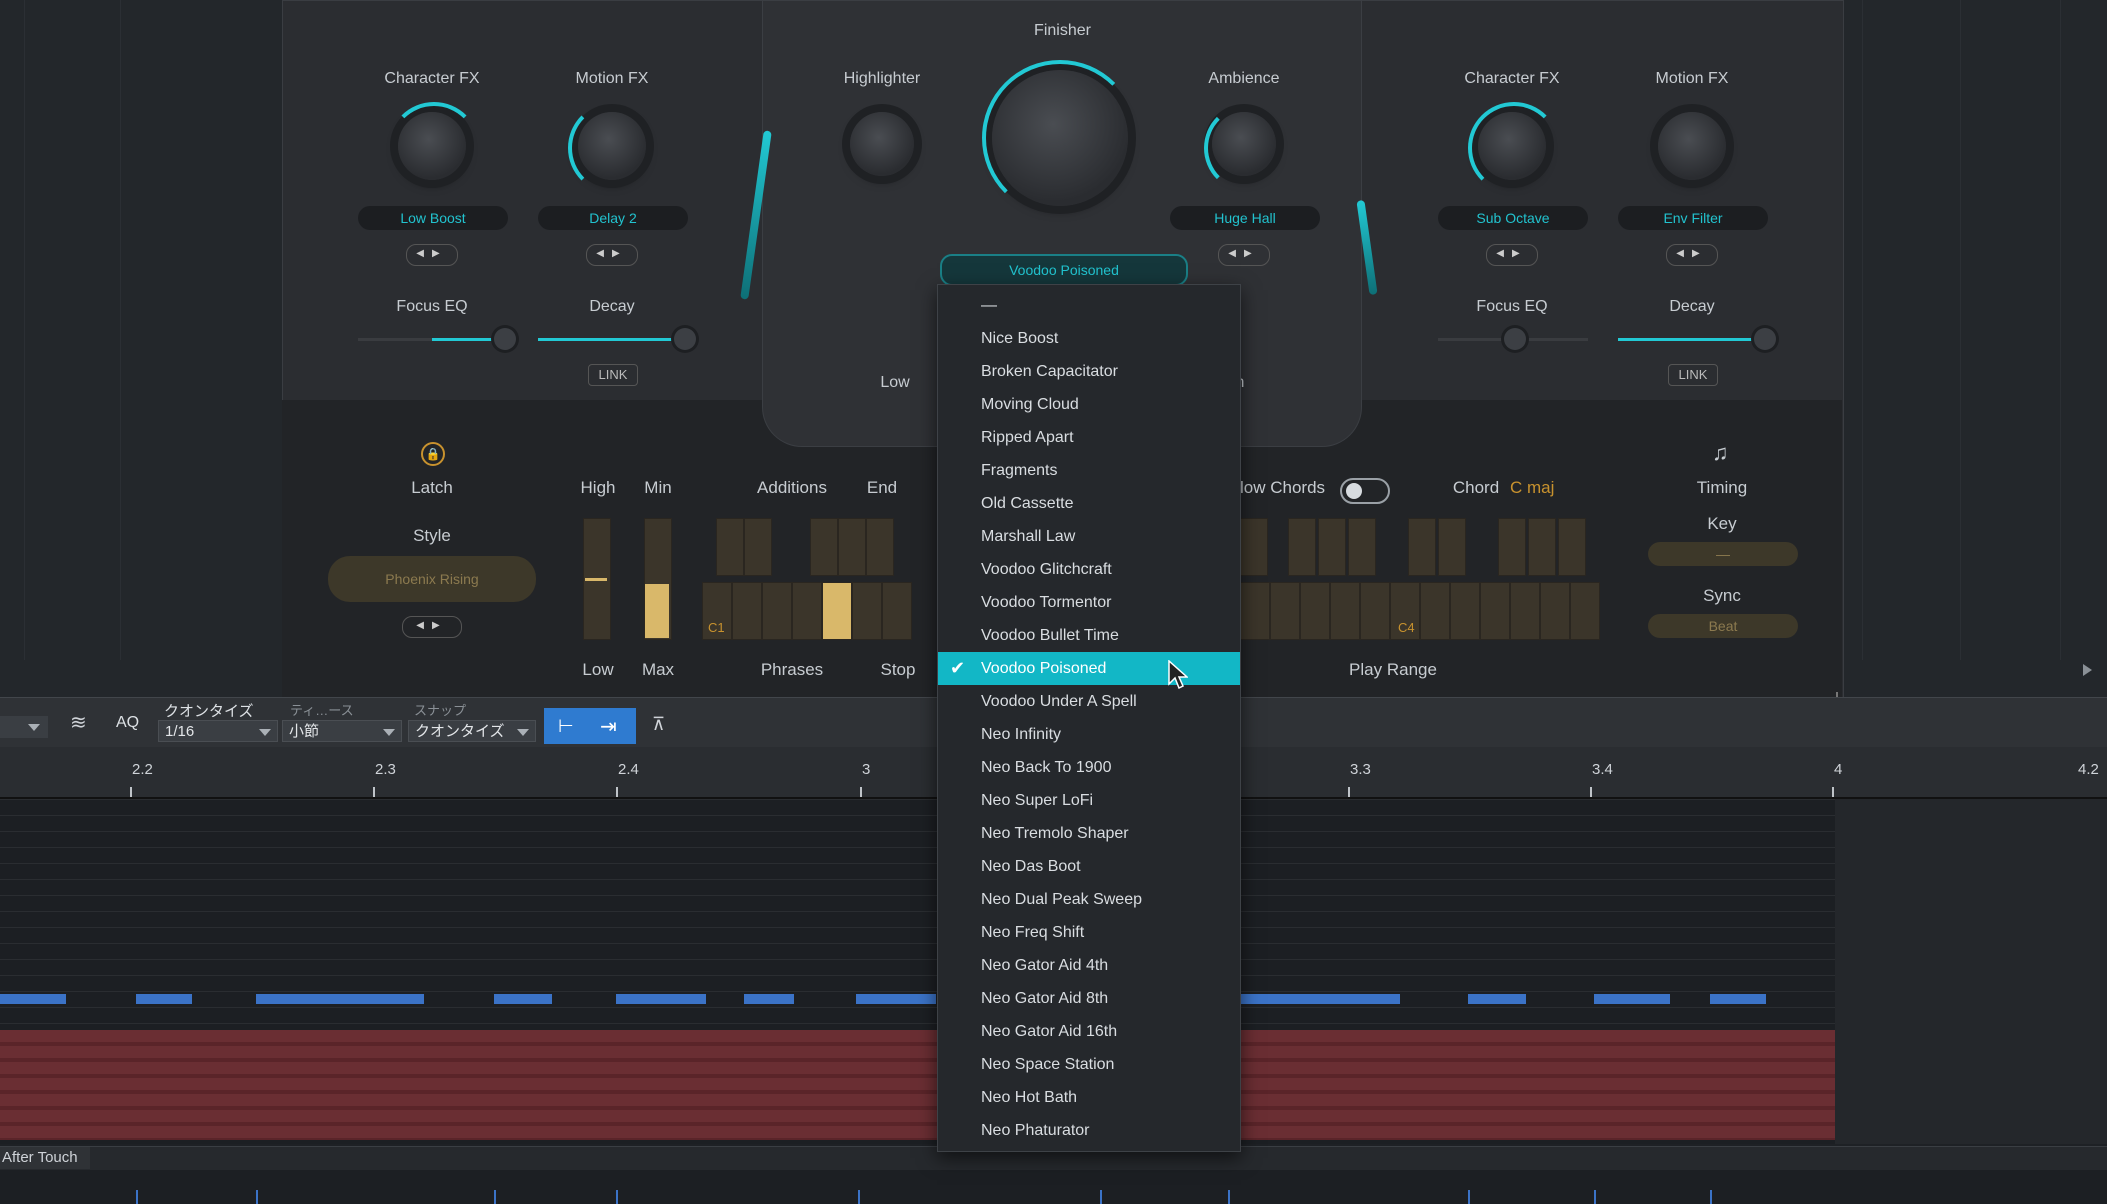 This screenshot has width=2107, height=1204. What do you see at coordinates (1089, 1130) in the screenshot?
I see `menu-item: Neo Phaturator` at bounding box center [1089, 1130].